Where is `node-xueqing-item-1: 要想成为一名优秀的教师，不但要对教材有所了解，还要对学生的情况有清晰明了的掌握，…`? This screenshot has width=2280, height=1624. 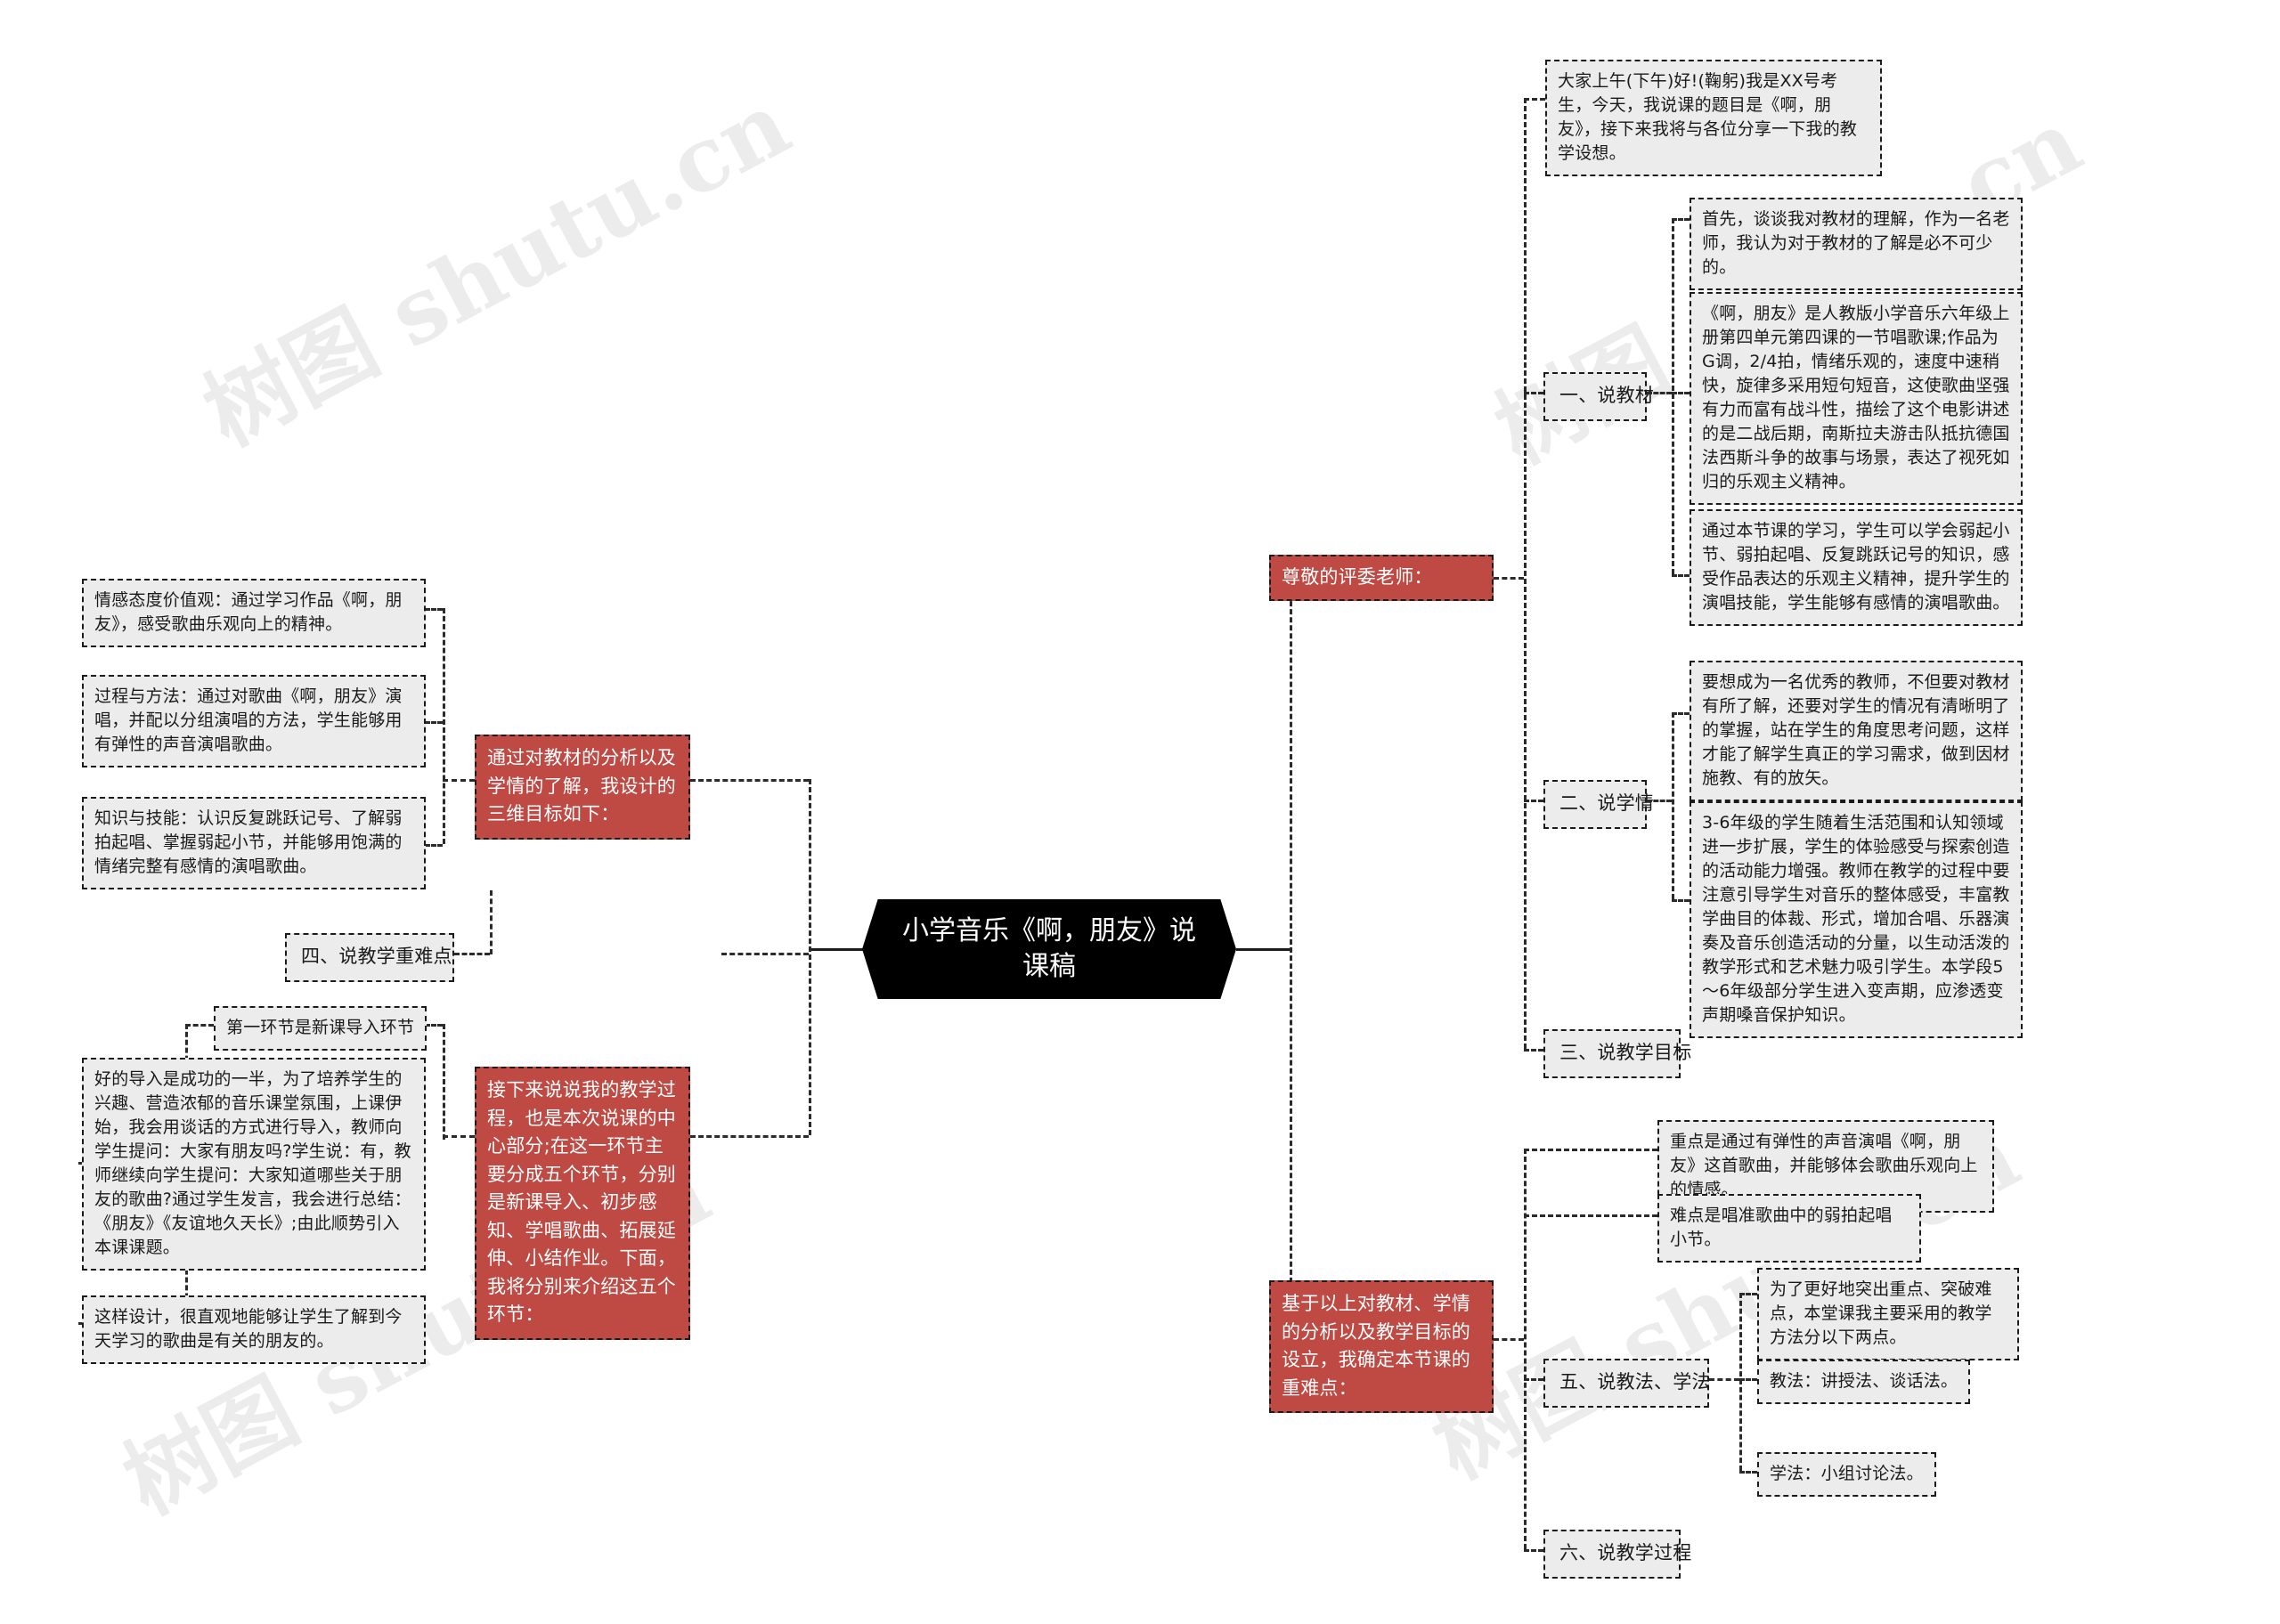
node-xueqing-item-1: 要想成为一名优秀的教师，不但要对教材有所了解，还要对学生的情况有清晰明了的掌握，… is located at coordinates (1856, 731).